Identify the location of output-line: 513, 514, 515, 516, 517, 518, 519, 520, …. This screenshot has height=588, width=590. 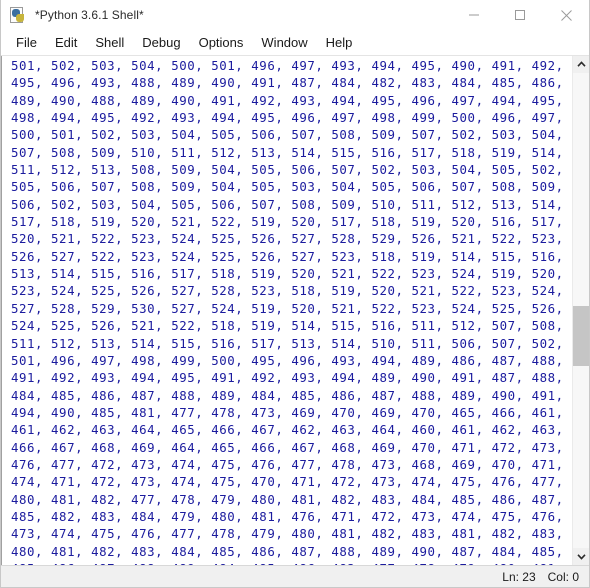
(291, 274).